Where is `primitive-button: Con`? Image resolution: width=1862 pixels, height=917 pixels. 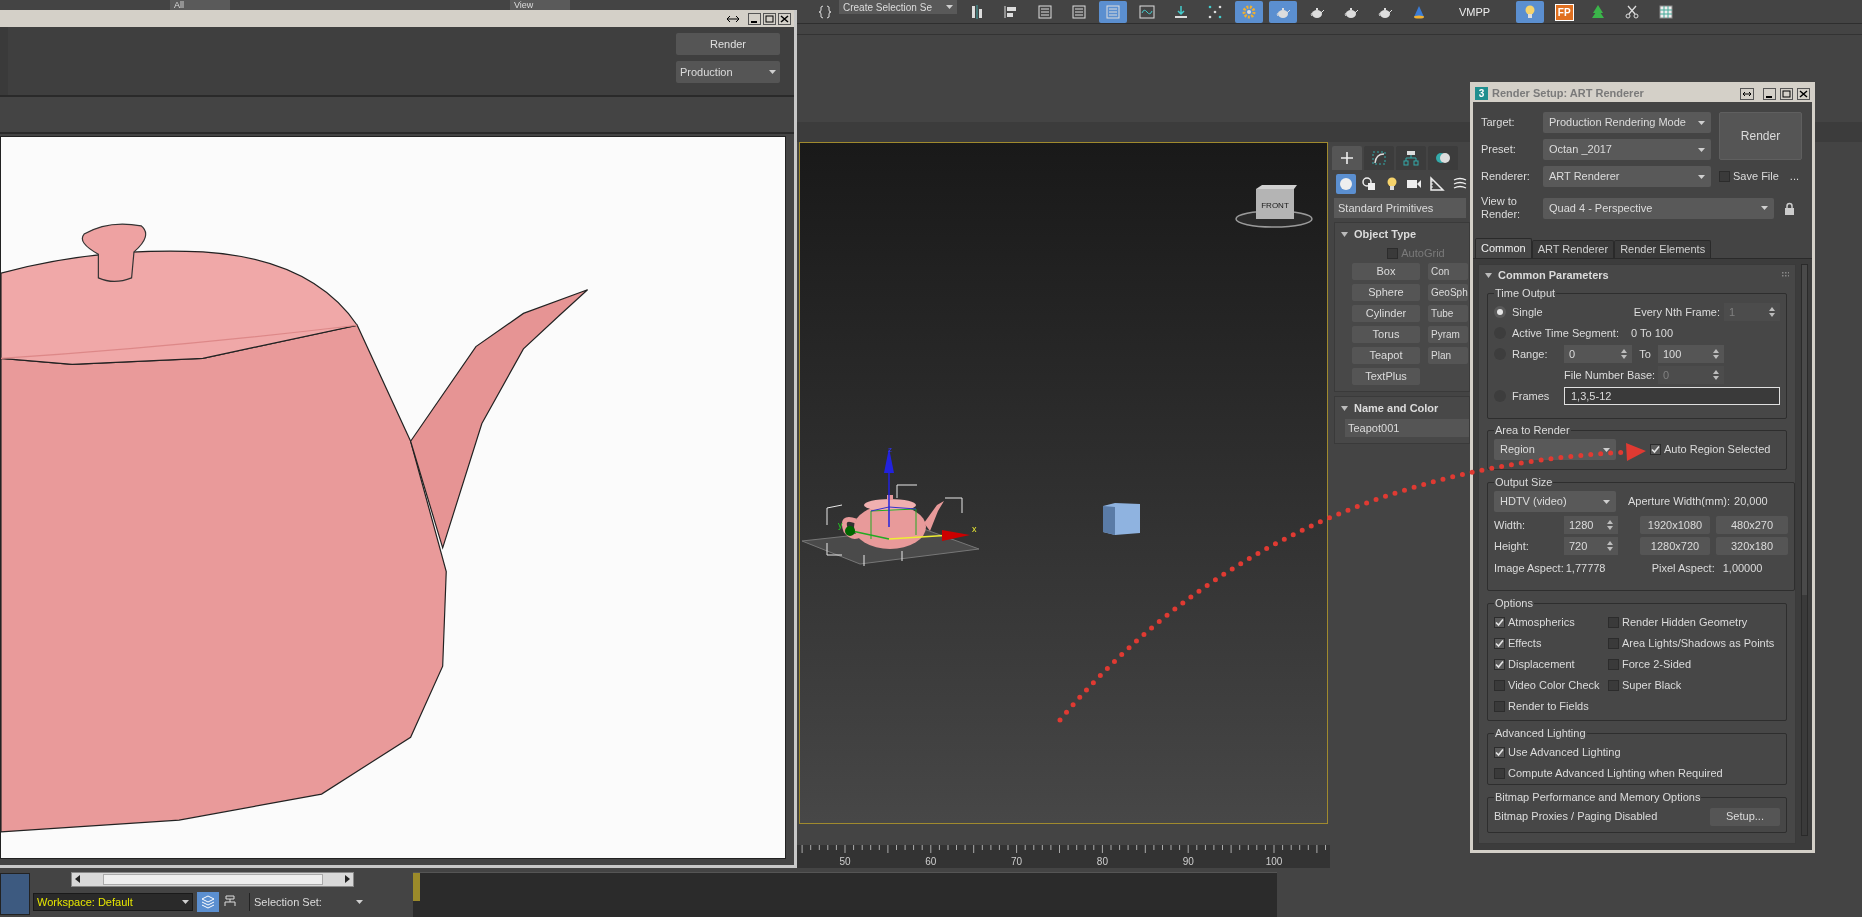
primitive-button: Con is located at coordinates (1448, 271).